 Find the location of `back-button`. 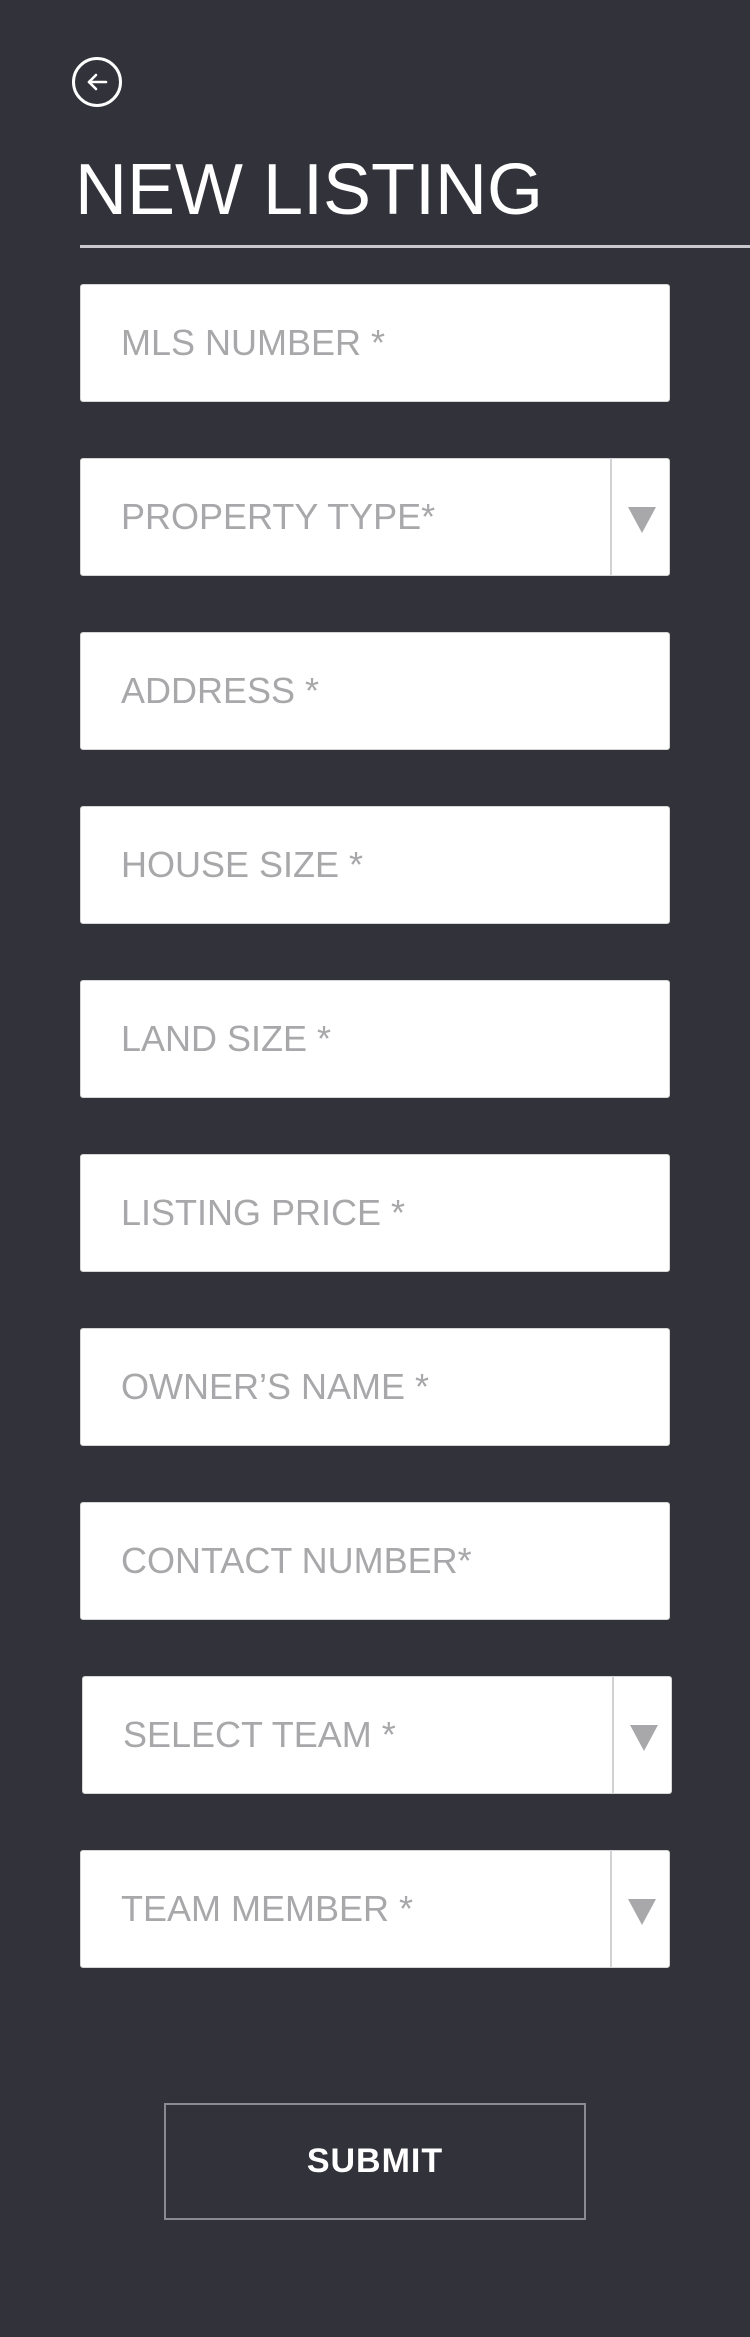

back-button is located at coordinates (97, 82).